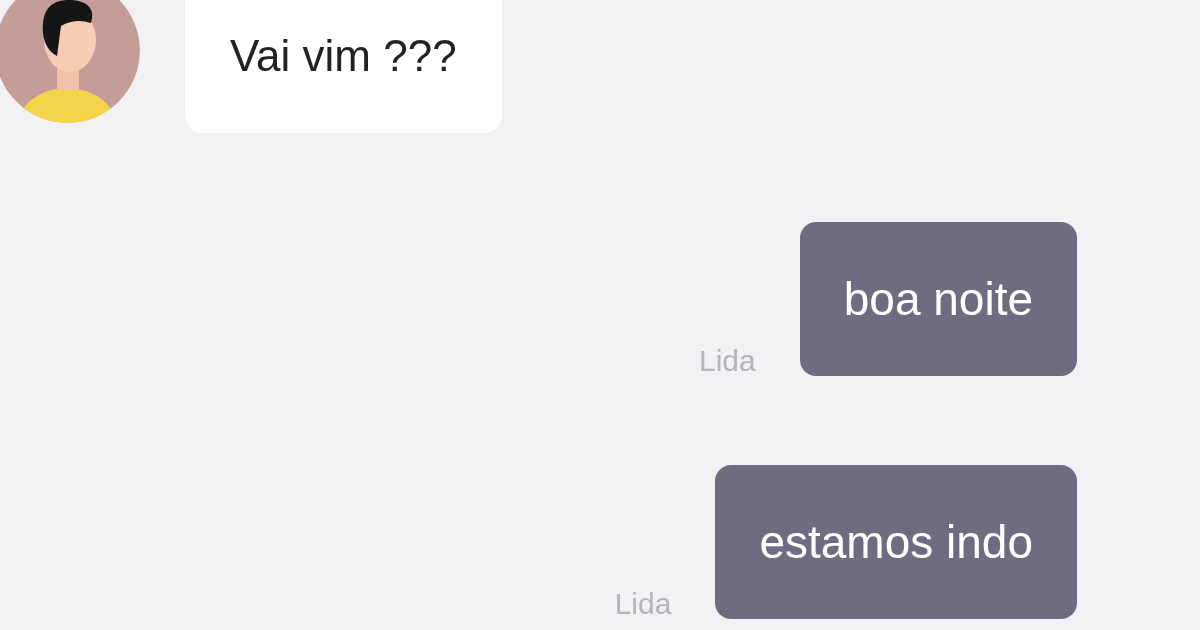  What do you see at coordinates (938, 299) in the screenshot?
I see `message-bubble: boa noite` at bounding box center [938, 299].